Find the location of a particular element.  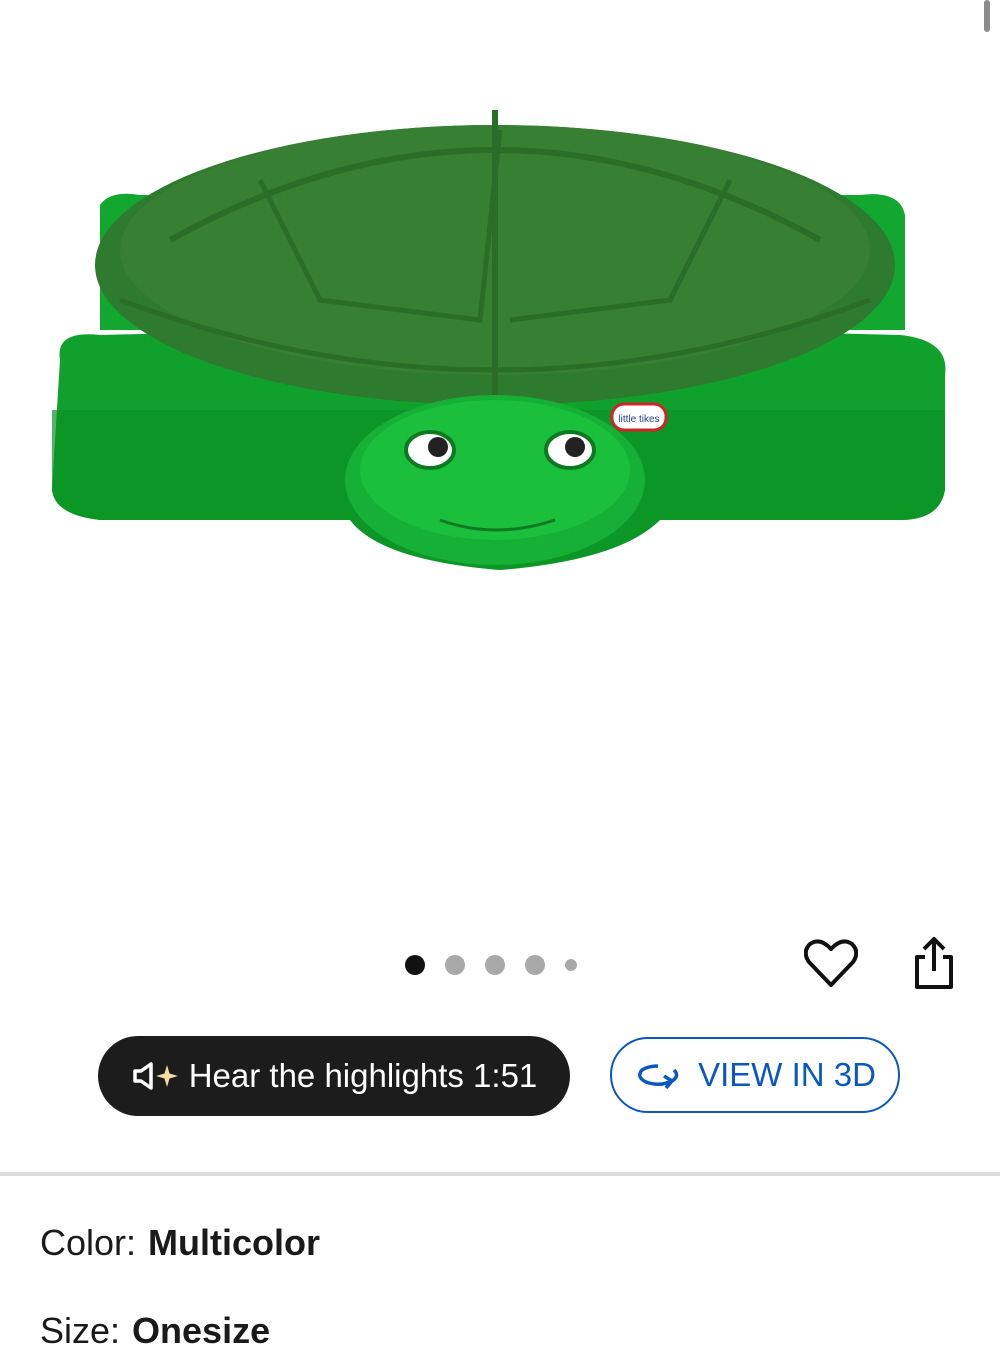

size-value: Onesize is located at coordinates (201, 1330).